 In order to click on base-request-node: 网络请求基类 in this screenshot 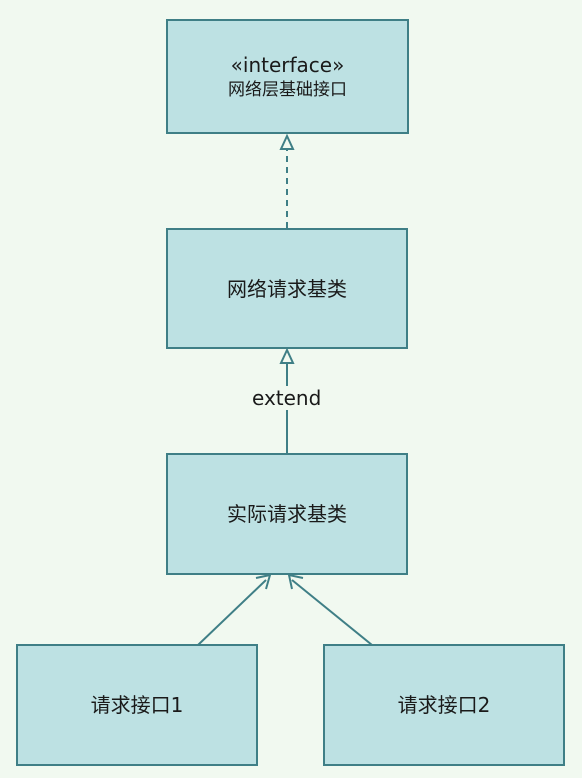, I will do `click(287, 288)`.